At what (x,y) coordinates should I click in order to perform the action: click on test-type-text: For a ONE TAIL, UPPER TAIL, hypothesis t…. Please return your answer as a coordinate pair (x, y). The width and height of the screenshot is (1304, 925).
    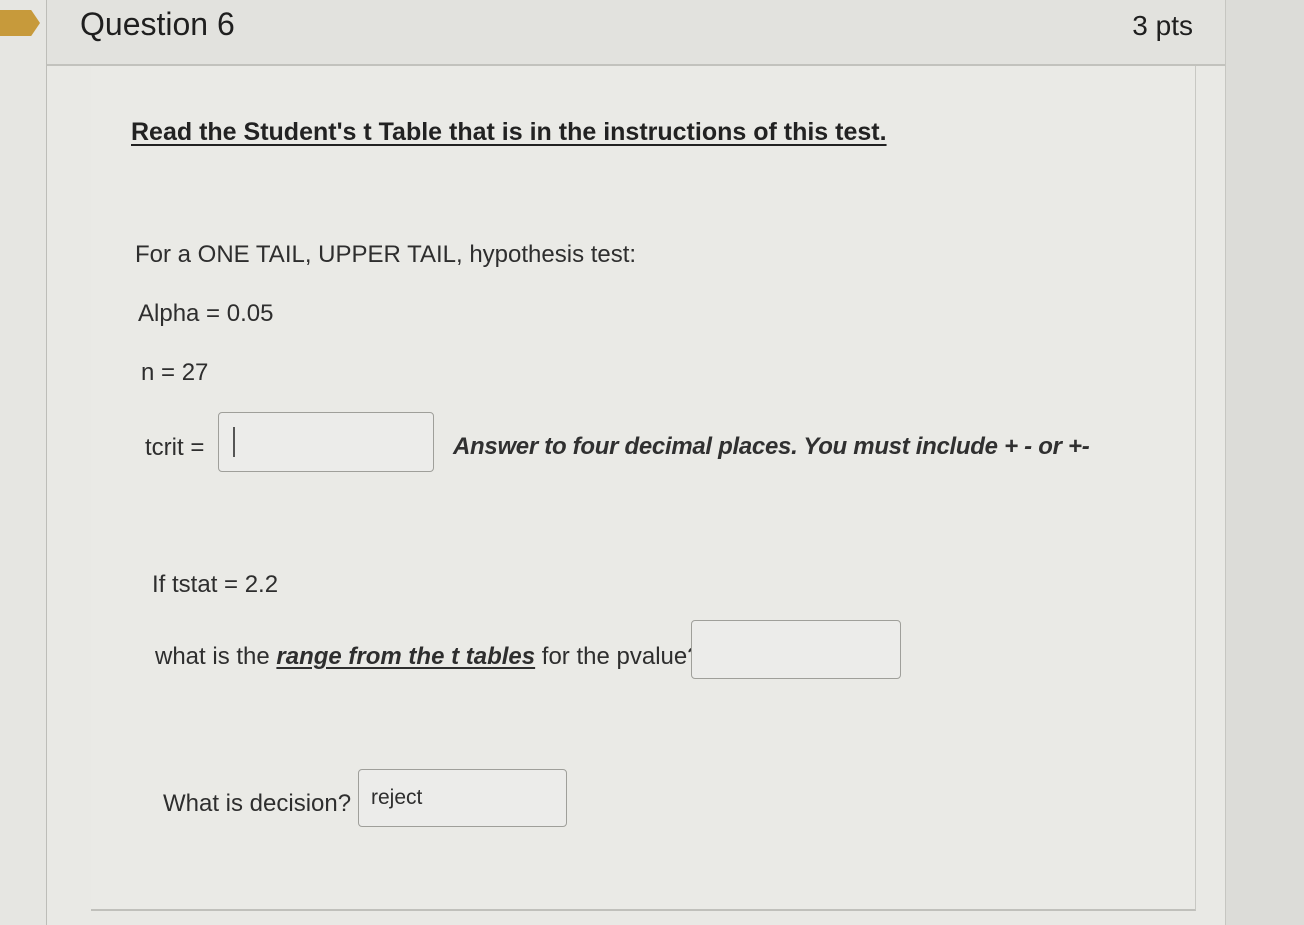
    Looking at the image, I should click on (386, 254).